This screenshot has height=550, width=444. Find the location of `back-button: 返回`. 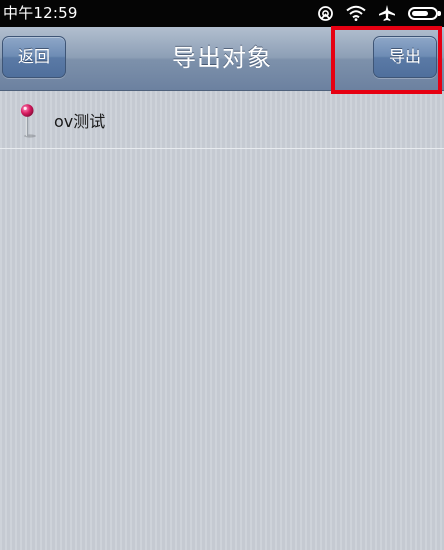

back-button: 返回 is located at coordinates (34, 57).